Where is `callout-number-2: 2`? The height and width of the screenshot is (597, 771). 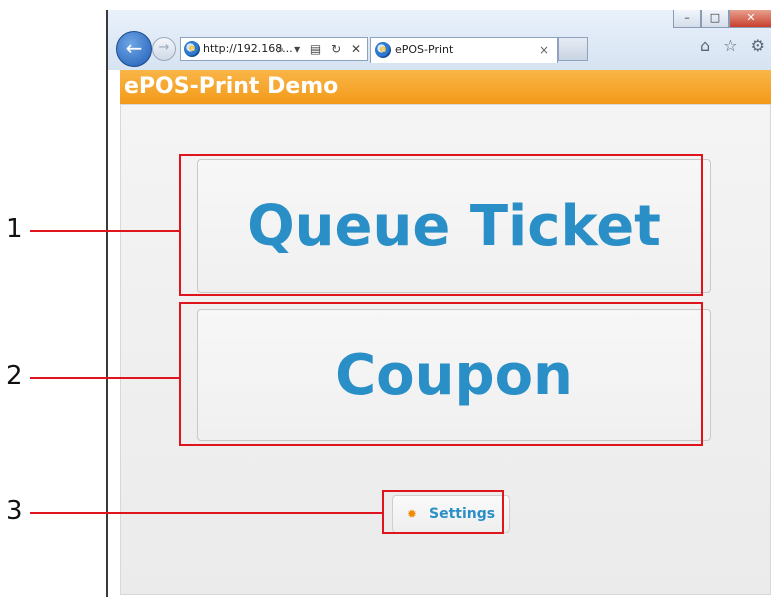
callout-number-2: 2 is located at coordinates (14, 376).